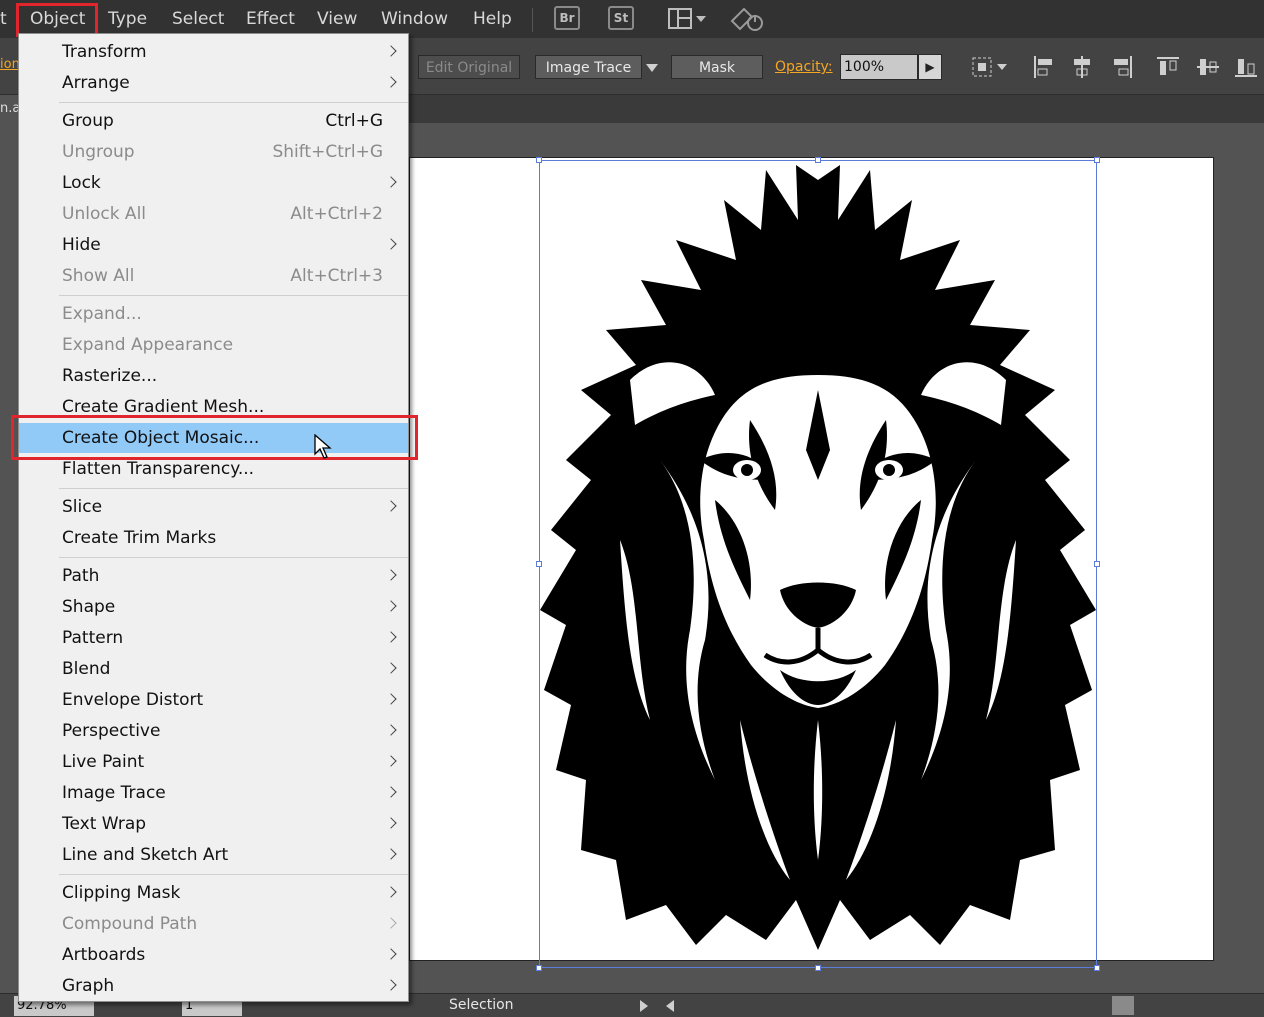  Describe the element at coordinates (652, 67) in the screenshot. I see `image-trace-preset-dropdown-icon` at that location.